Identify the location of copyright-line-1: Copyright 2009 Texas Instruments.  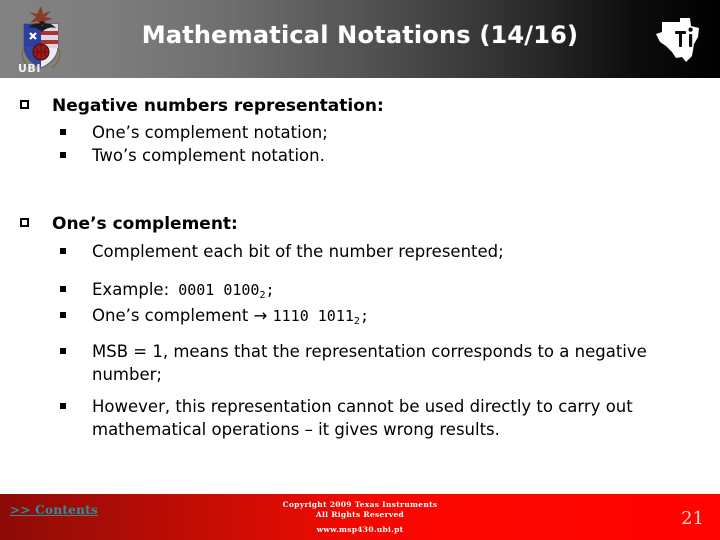
(360, 504).